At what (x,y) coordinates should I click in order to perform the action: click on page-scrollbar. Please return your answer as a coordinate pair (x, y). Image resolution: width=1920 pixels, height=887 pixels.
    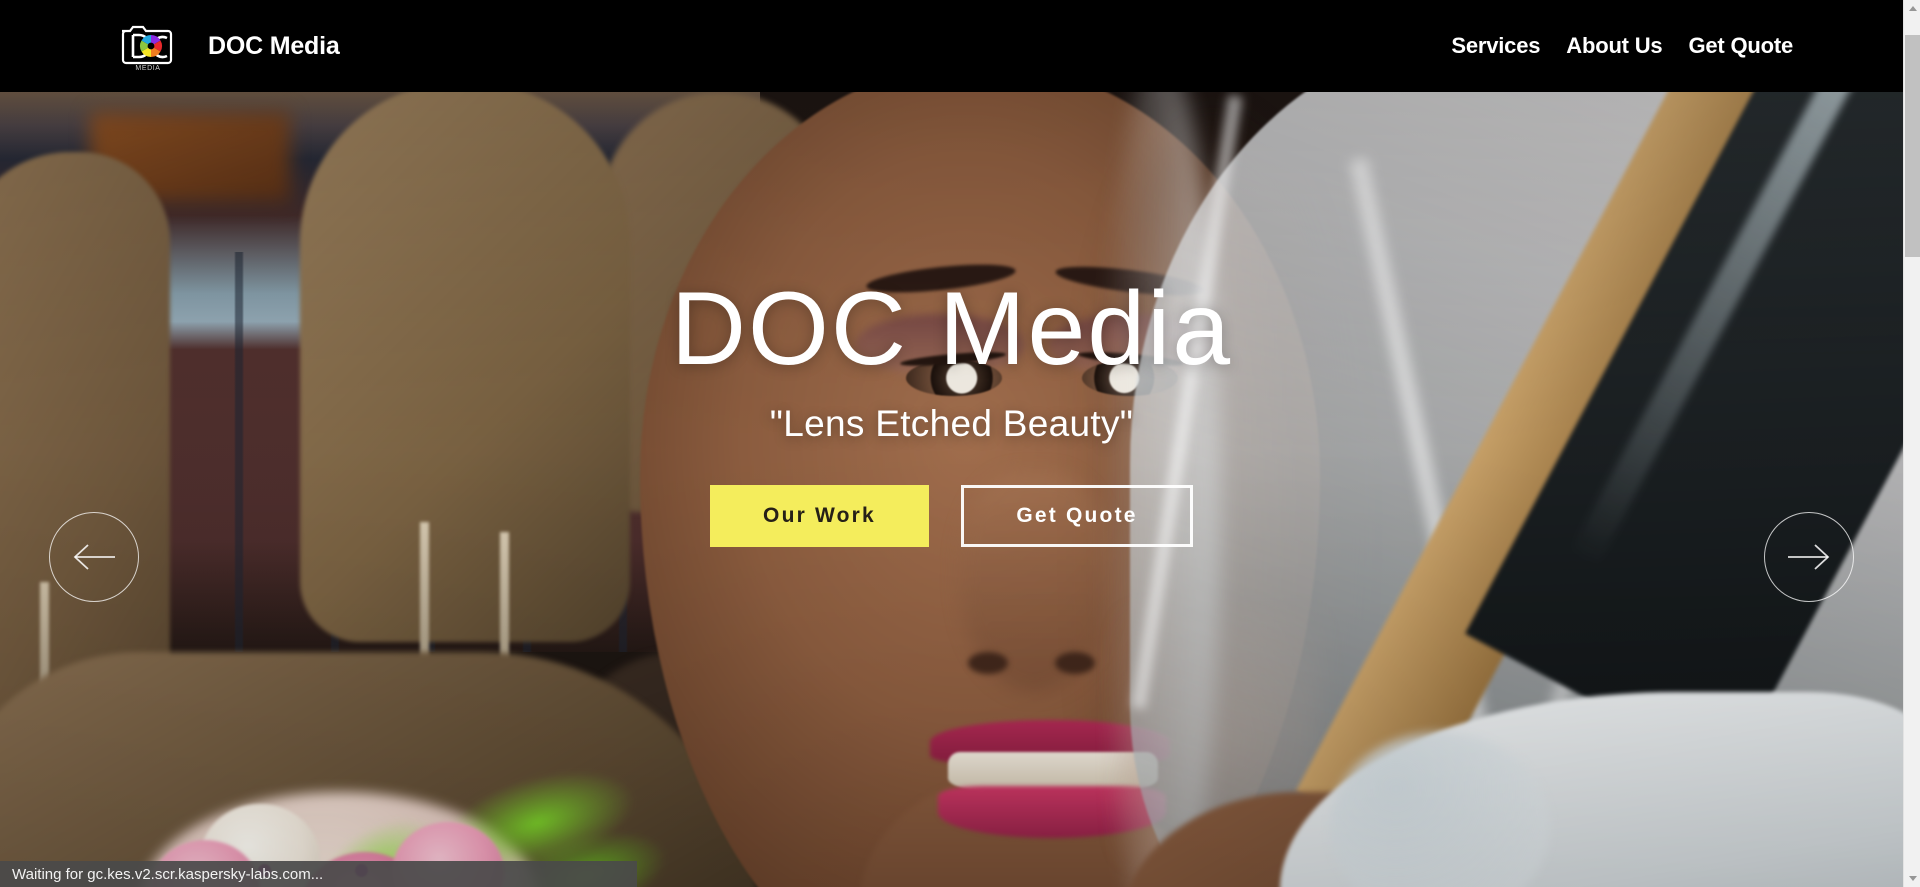
    Looking at the image, I should click on (1911, 443).